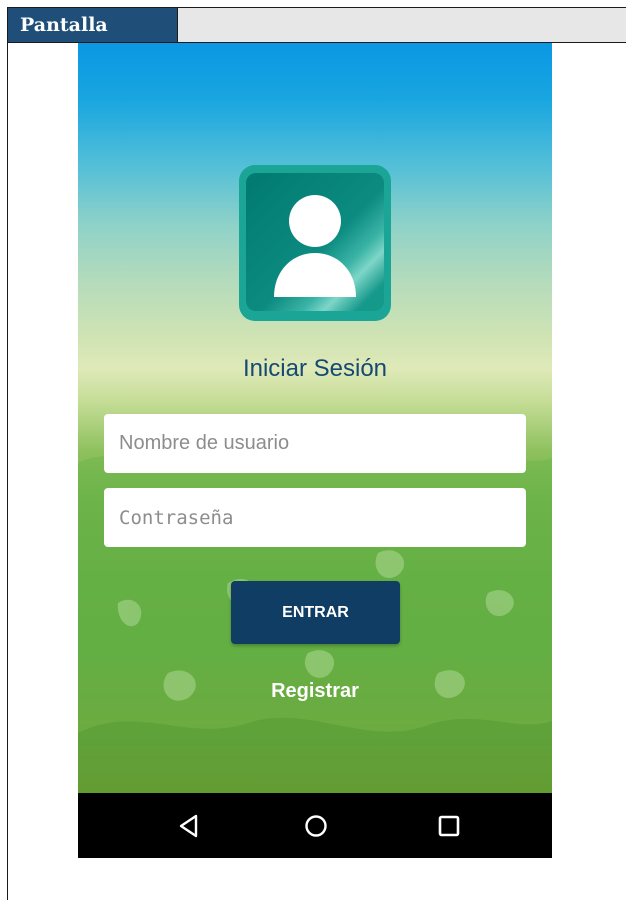  What do you see at coordinates (315, 246) in the screenshot?
I see `user-silhouette-icon` at bounding box center [315, 246].